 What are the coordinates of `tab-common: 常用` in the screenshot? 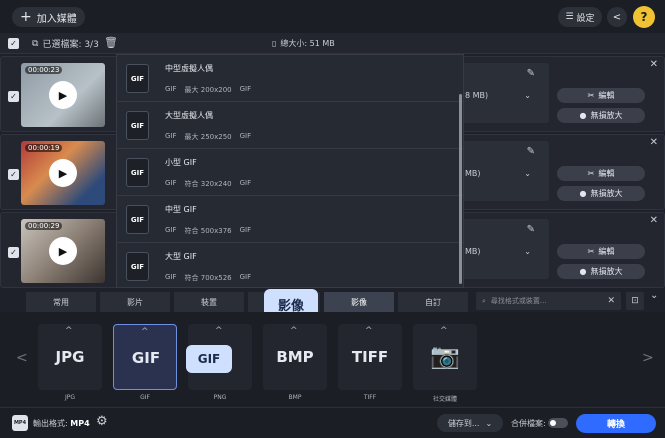 It's located at (61, 302).